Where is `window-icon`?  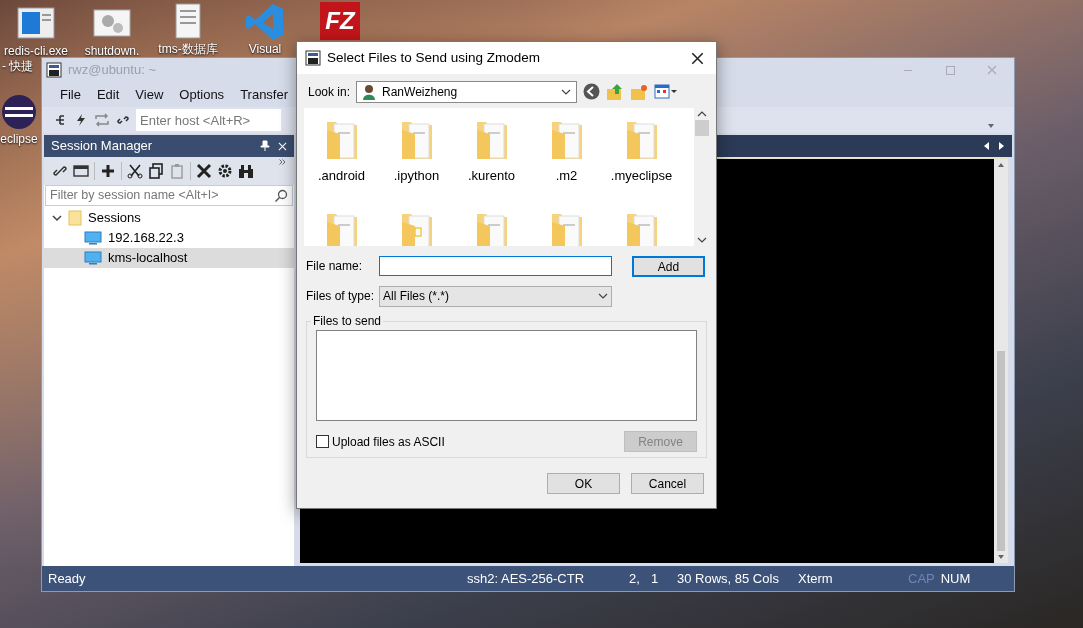
window-icon is located at coordinates (81, 171).